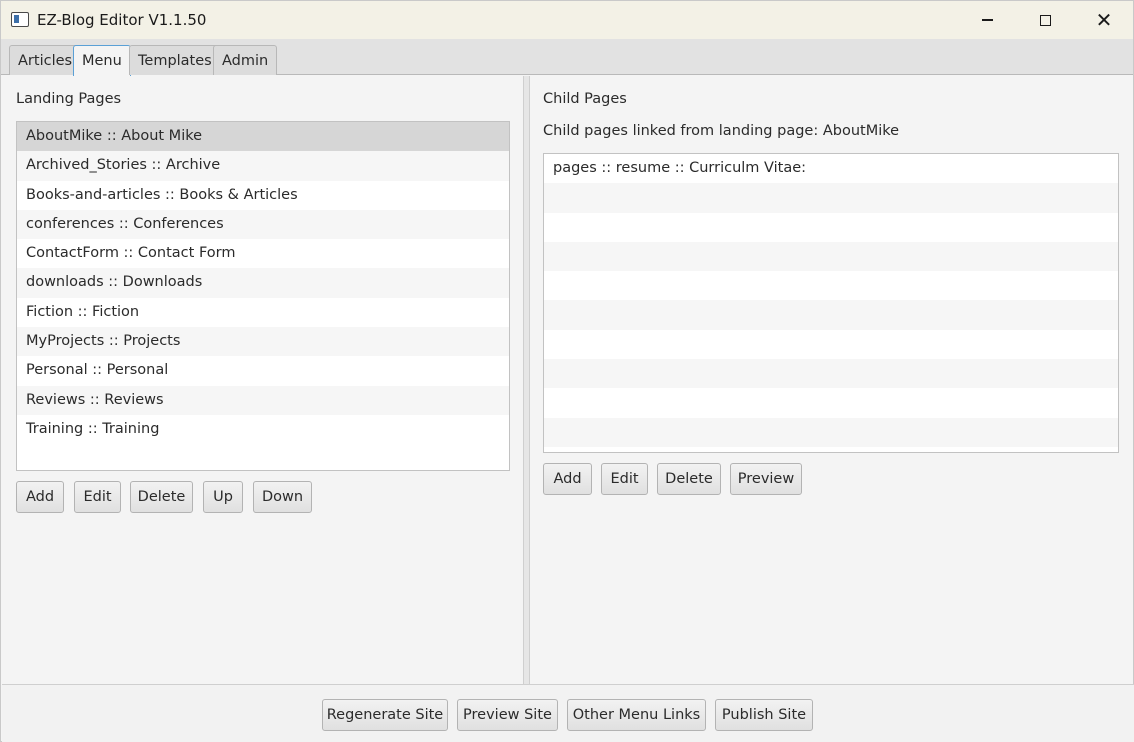 The width and height of the screenshot is (1134, 742). Describe the element at coordinates (263, 400) in the screenshot. I see `list-item: Reviews :: Reviews` at that location.